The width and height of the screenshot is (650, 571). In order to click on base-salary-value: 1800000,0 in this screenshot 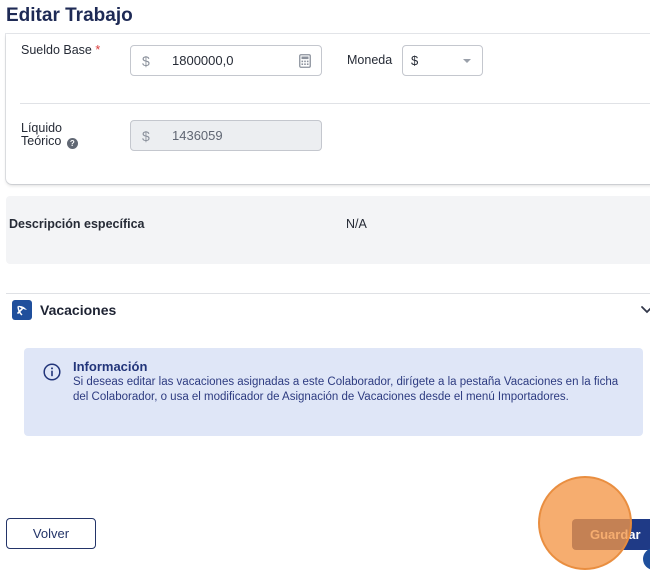, I will do `click(203, 60)`.